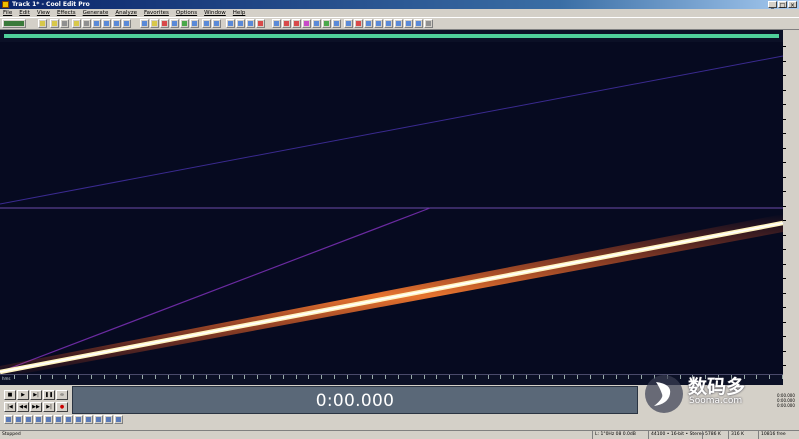 The height and width of the screenshot is (439, 799). What do you see at coordinates (239, 13) in the screenshot?
I see `menu-help: Help` at bounding box center [239, 13].